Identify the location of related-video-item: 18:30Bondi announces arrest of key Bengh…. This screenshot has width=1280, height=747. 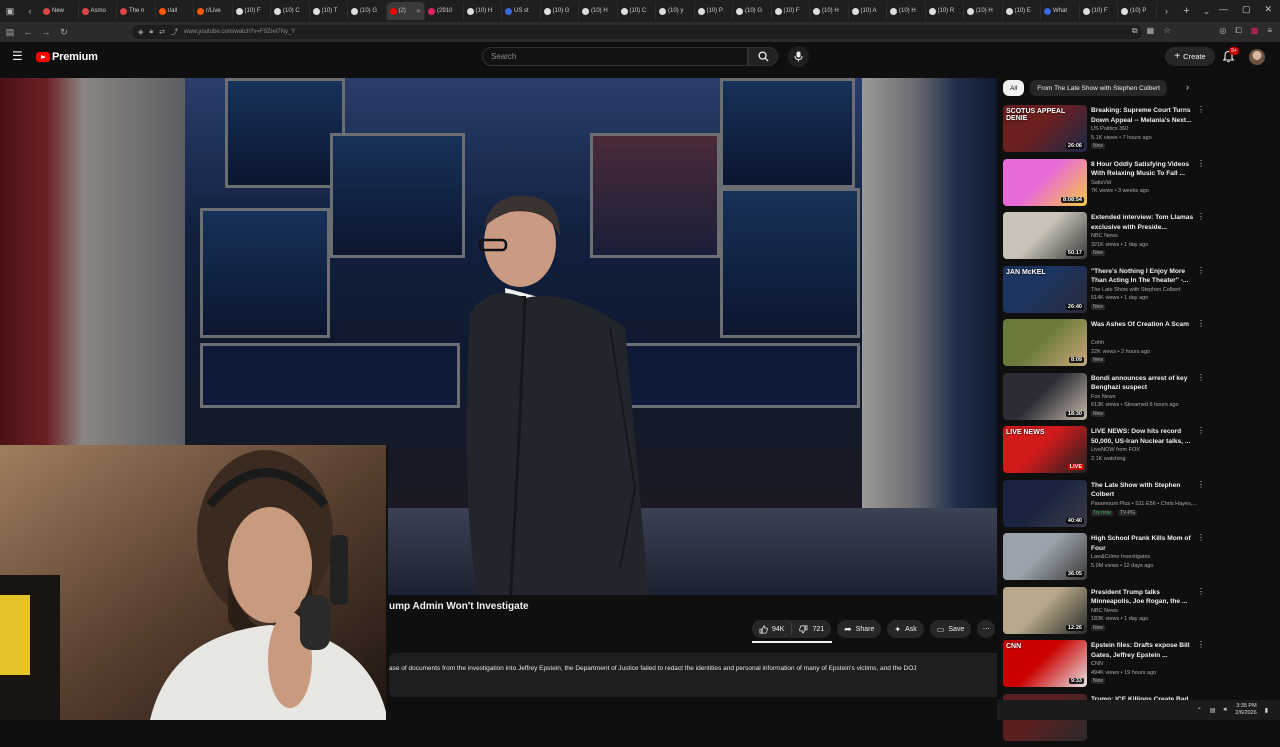
(1105, 400).